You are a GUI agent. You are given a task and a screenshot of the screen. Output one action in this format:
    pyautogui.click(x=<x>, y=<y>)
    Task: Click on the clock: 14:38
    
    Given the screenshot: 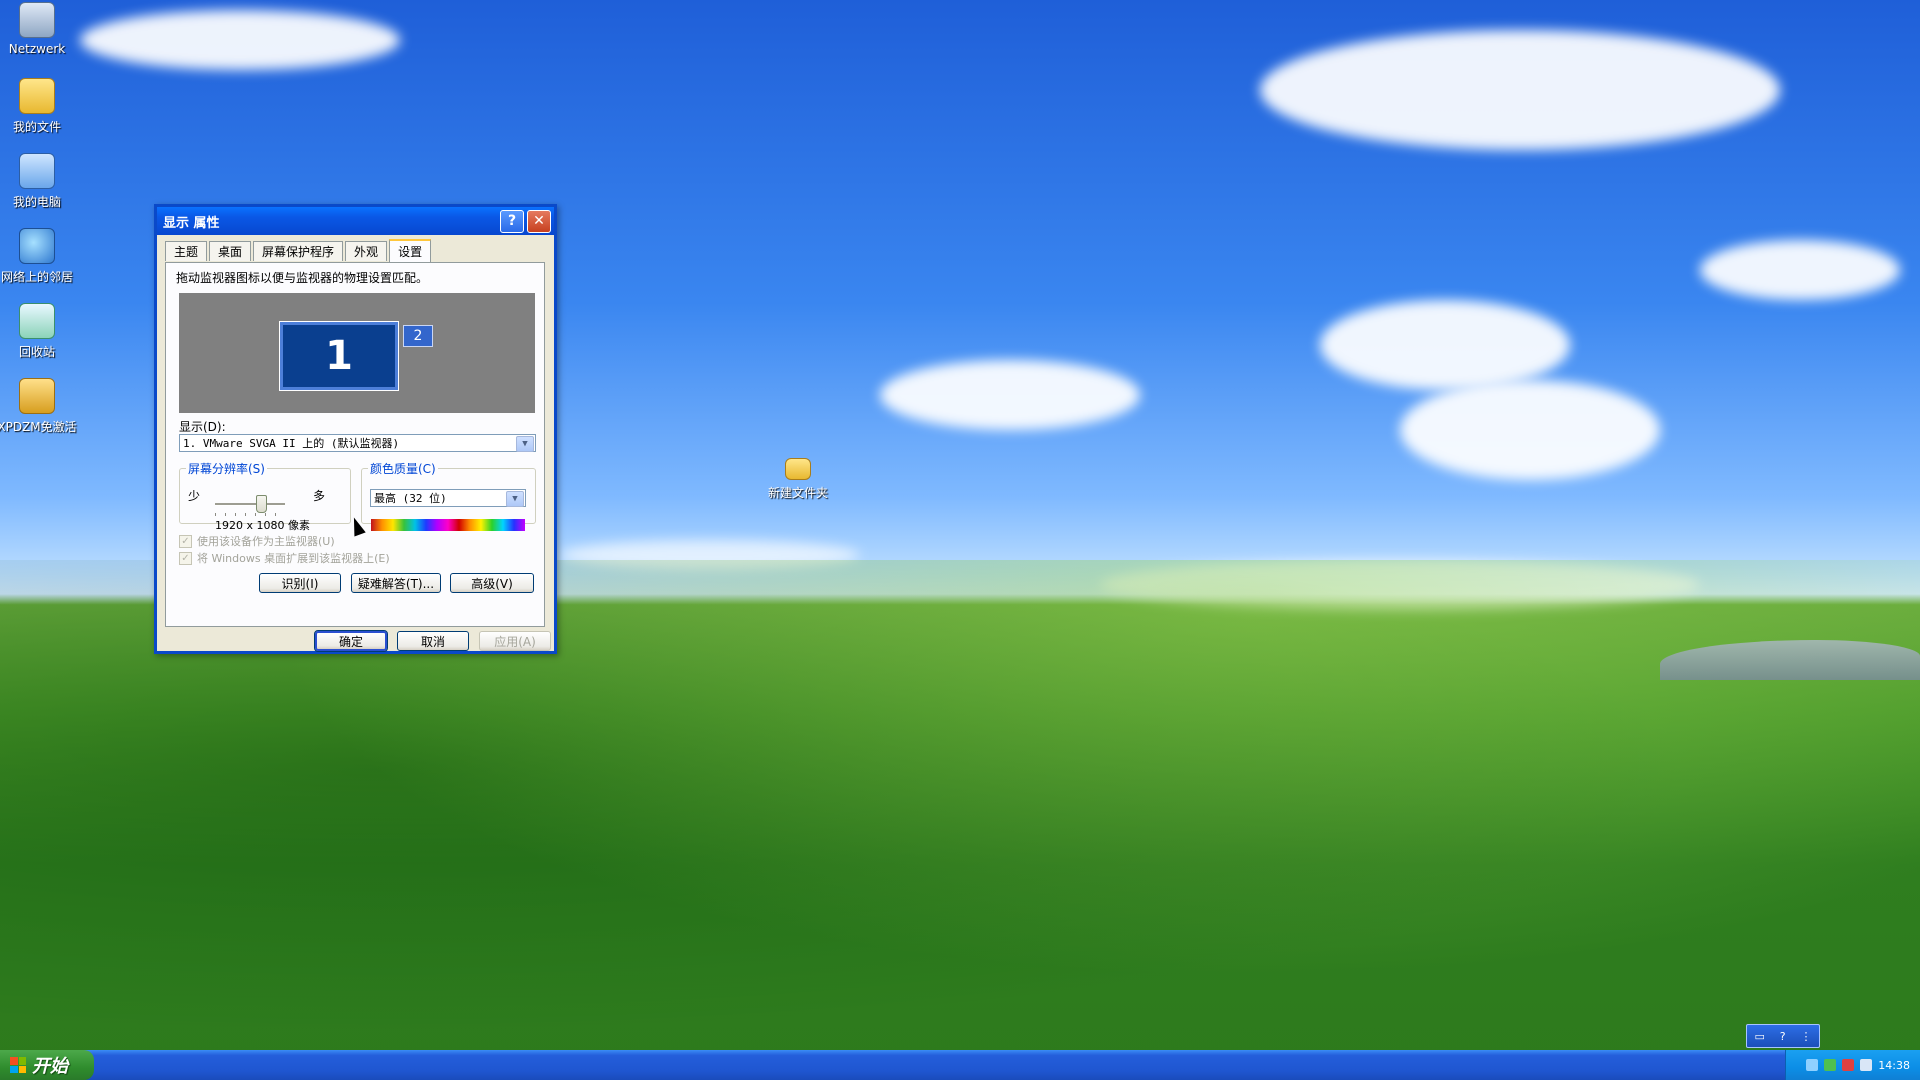 What is the action you would take?
    pyautogui.click(x=1894, y=1065)
    